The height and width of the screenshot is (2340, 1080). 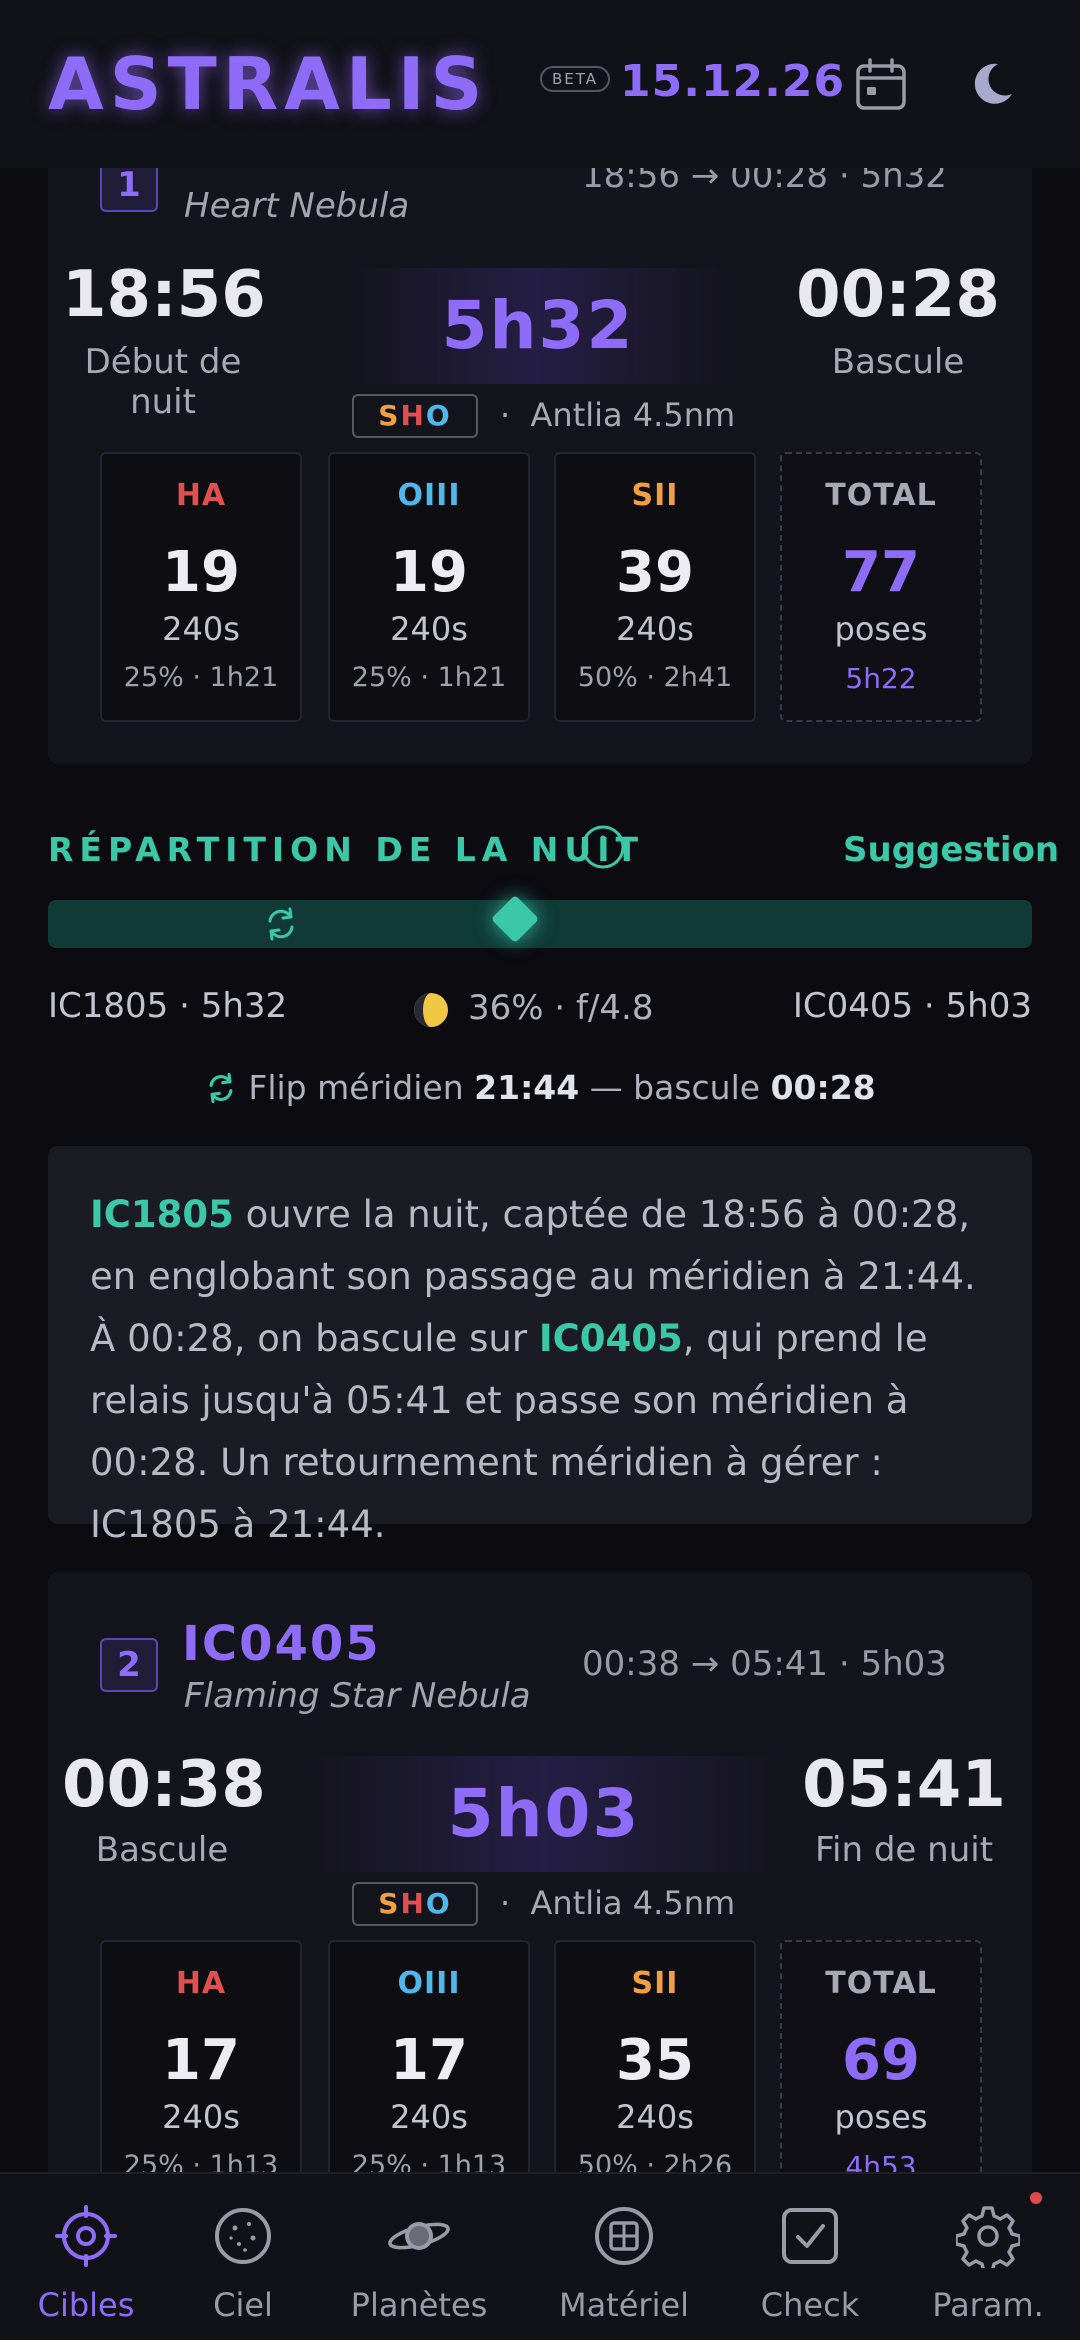 What do you see at coordinates (164, 295) in the screenshot?
I see `start-time: 18:56` at bounding box center [164, 295].